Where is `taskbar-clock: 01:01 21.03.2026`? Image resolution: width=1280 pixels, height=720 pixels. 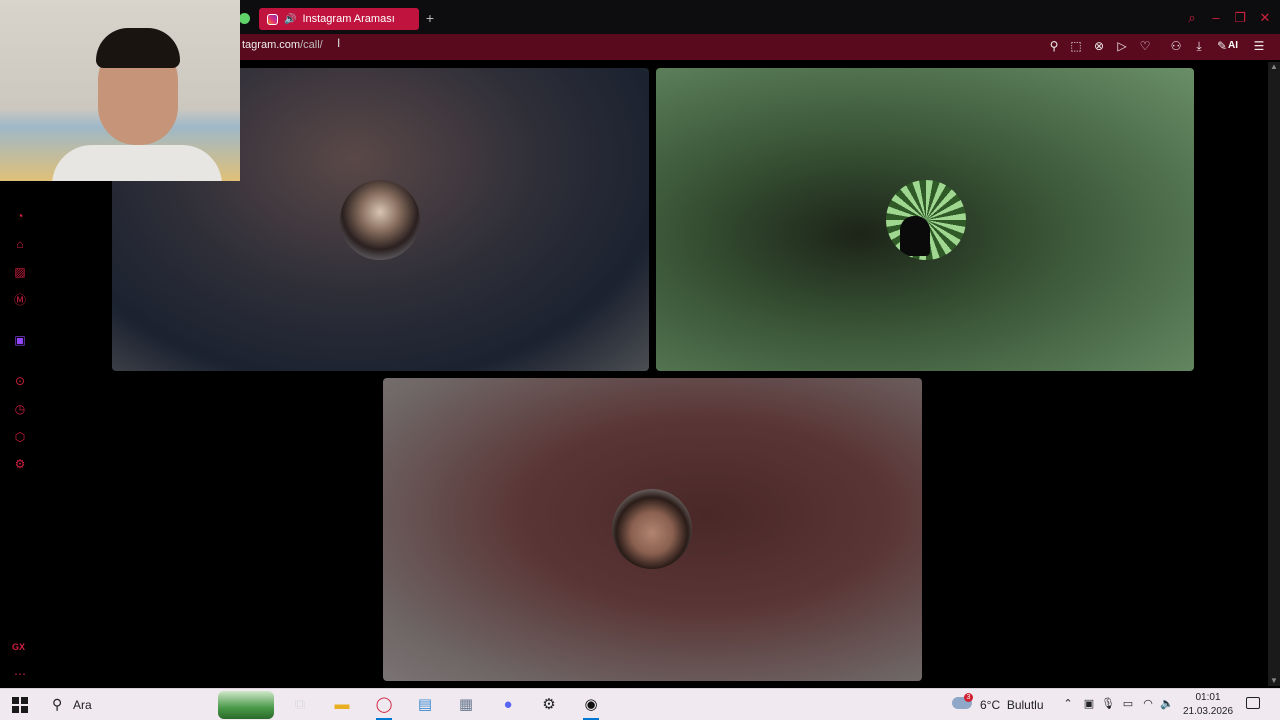 taskbar-clock: 01:01 21.03.2026 is located at coordinates (1208, 705).